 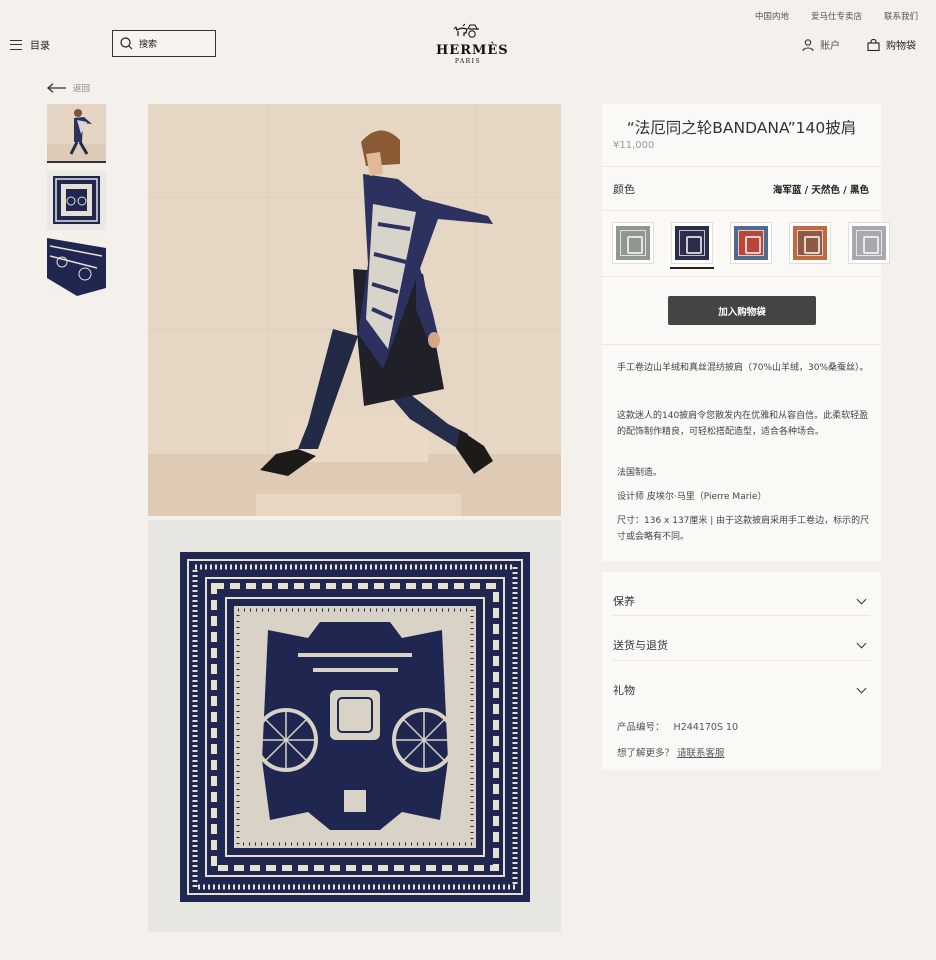 I want to click on swatch-navy, so click(x=692, y=246).